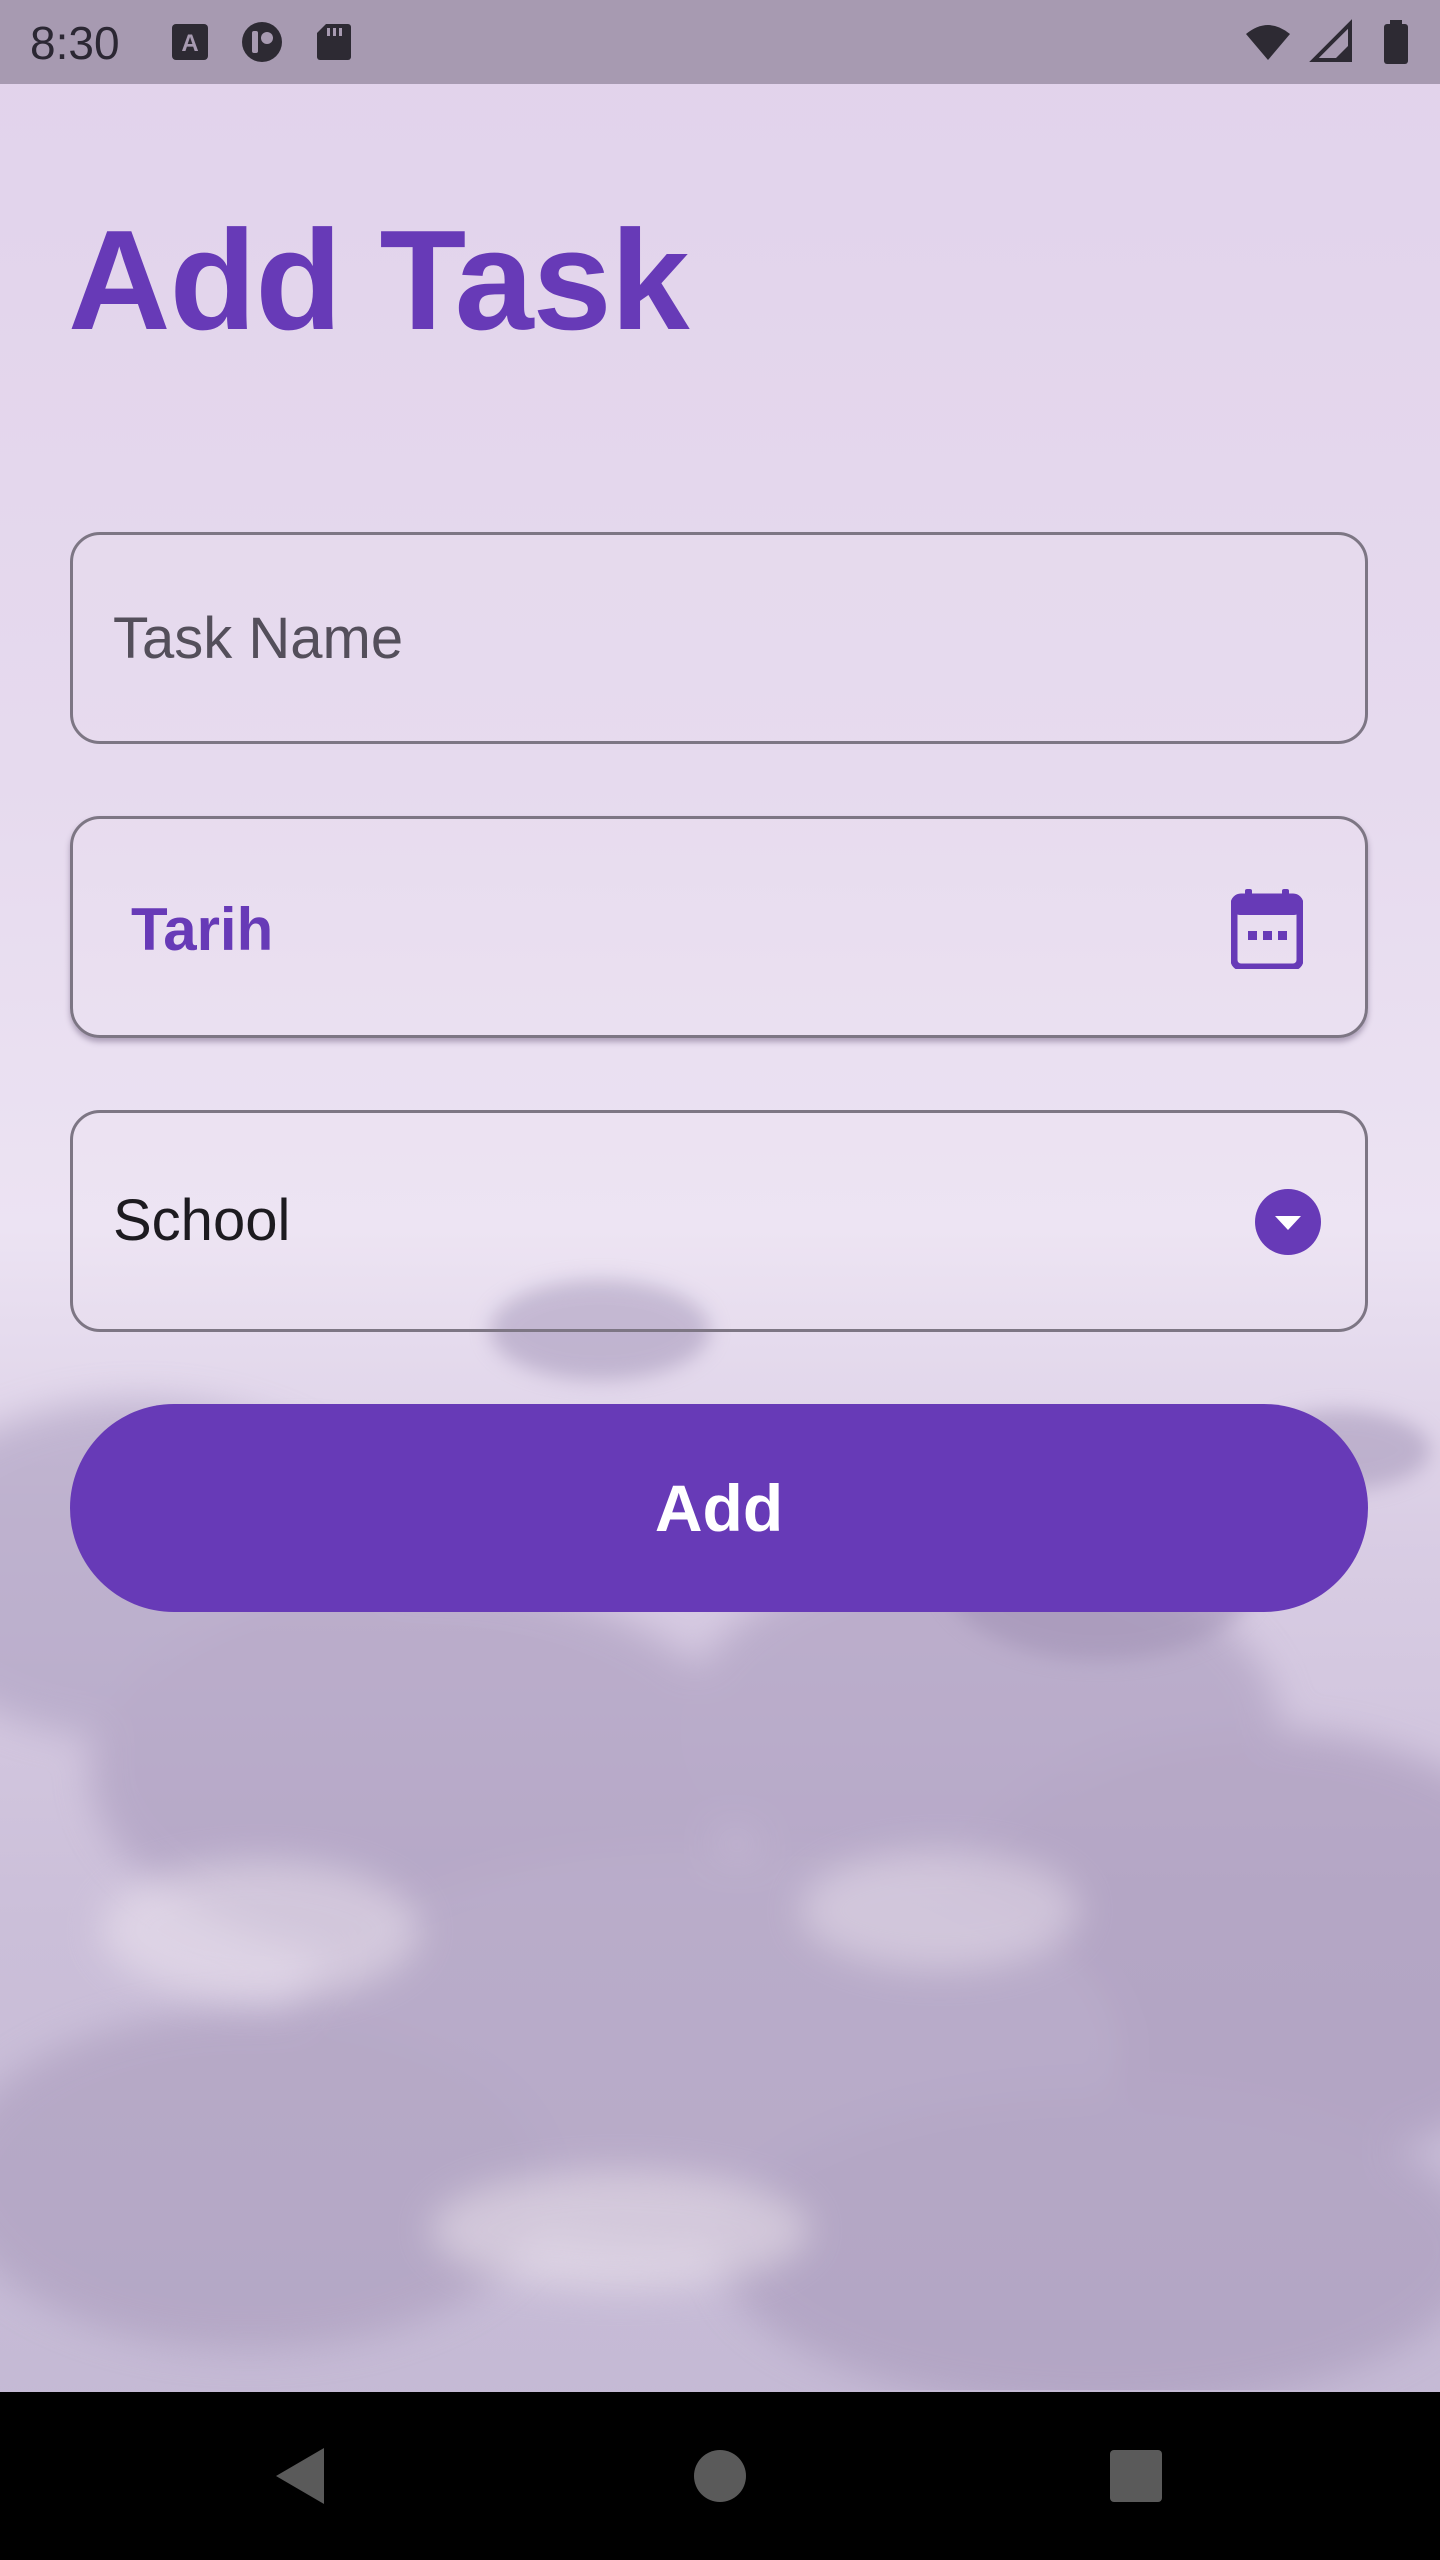 This screenshot has height=2560, width=1440. I want to click on battery-icon, so click(1396, 42).